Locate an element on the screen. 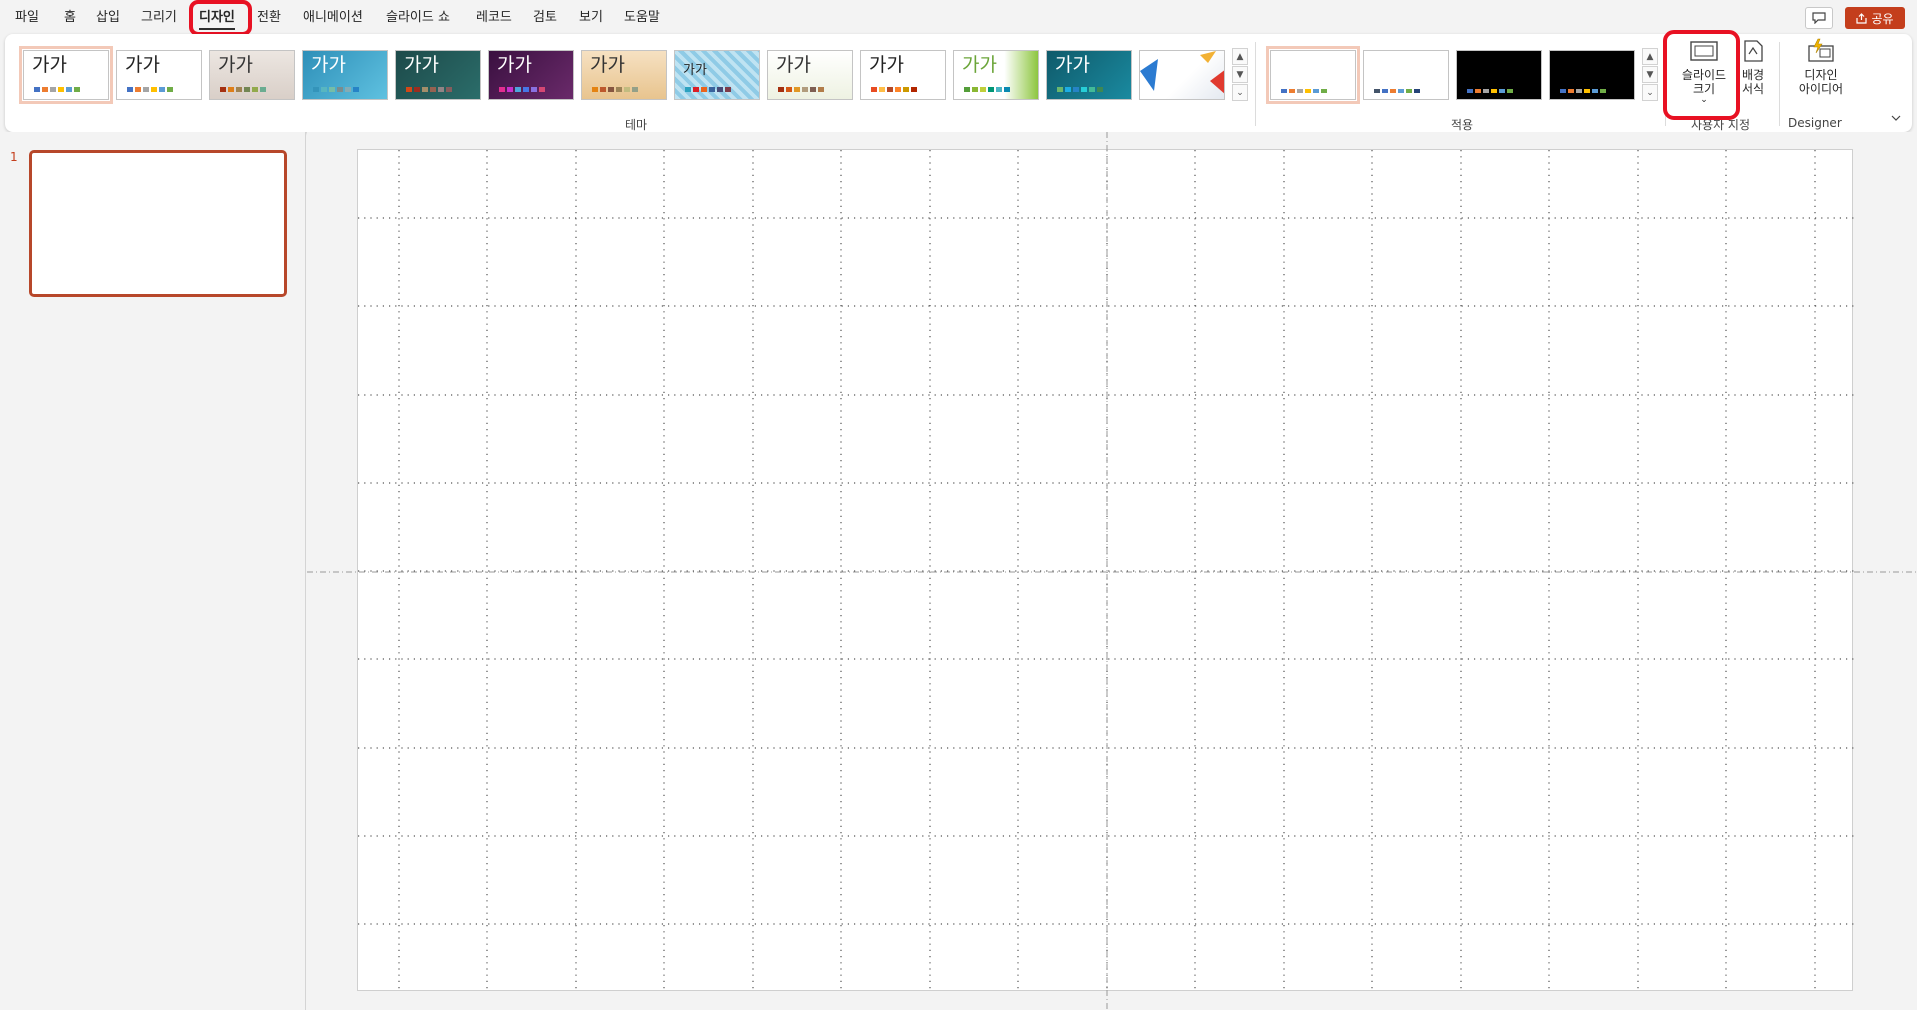  design-ideas-icon is located at coordinates (1821, 50).